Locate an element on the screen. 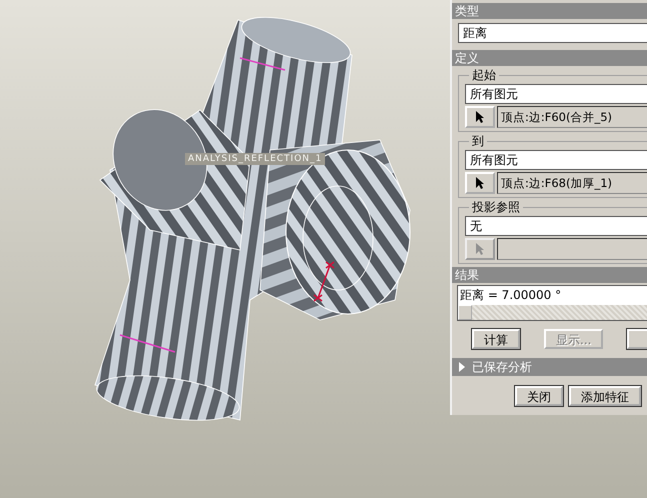 The width and height of the screenshot is (647, 498). section-header: 定义 is located at coordinates (549, 58).